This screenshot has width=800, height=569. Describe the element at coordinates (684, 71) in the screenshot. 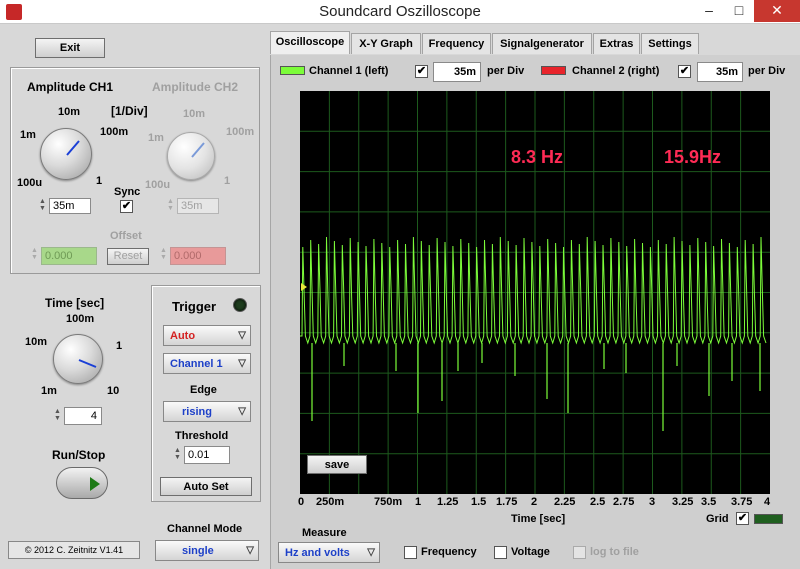

I see `ch2-enable-checkbox: ✔` at that location.